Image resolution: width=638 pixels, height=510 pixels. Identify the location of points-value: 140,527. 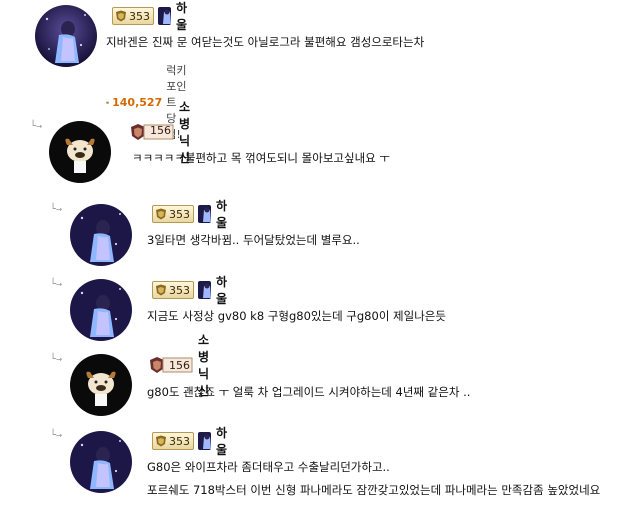
(137, 102).